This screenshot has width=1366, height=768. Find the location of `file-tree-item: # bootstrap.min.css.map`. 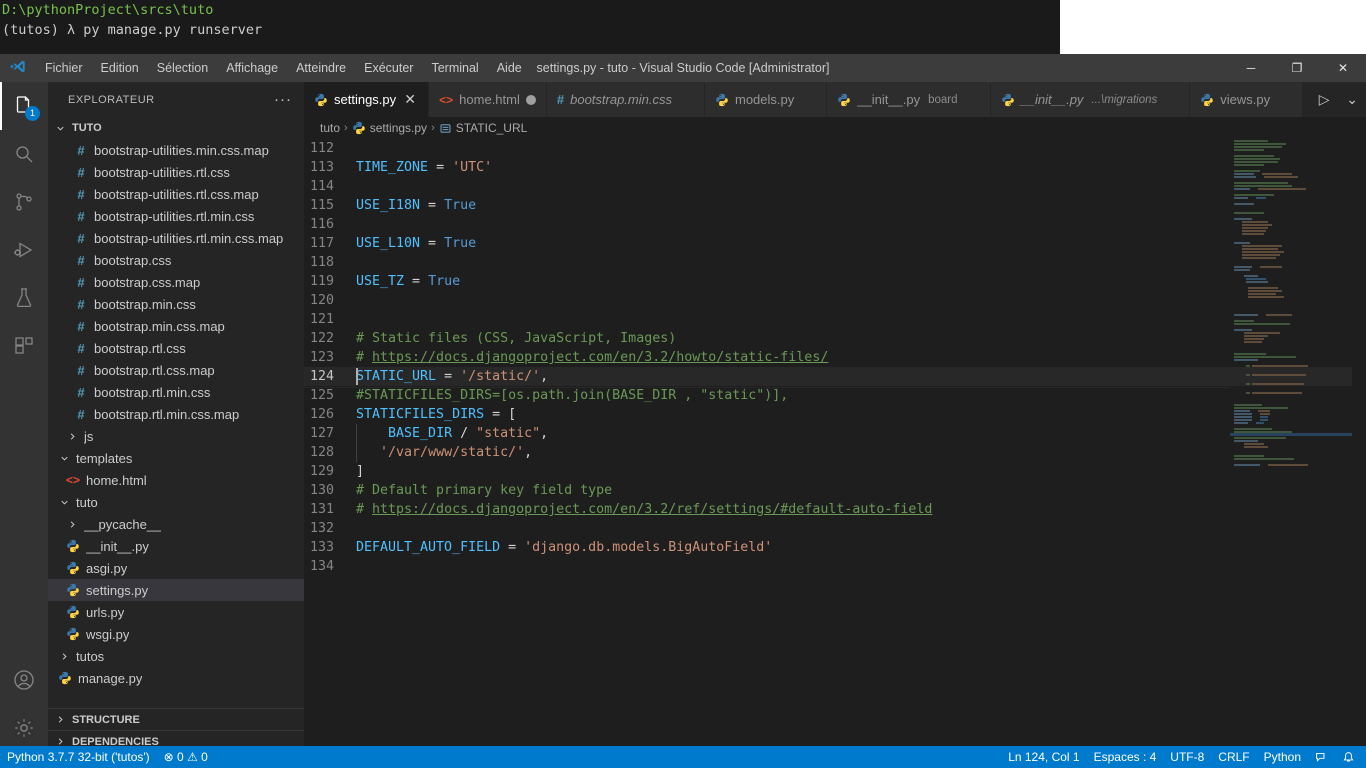

file-tree-item: # bootstrap.min.css.map is located at coordinates (176, 326).